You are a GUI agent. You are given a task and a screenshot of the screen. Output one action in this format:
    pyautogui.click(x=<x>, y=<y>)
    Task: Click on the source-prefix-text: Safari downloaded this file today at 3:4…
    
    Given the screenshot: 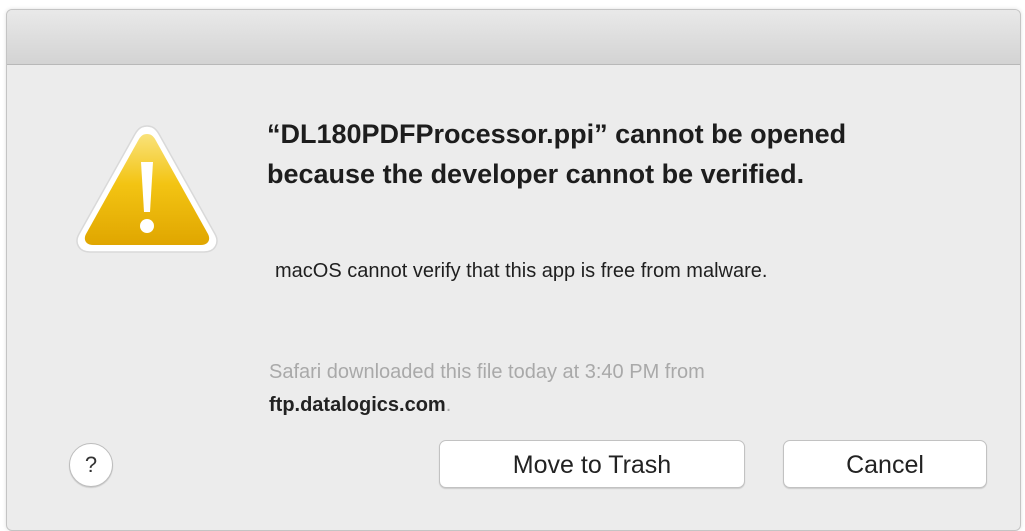 What is the action you would take?
    pyautogui.click(x=487, y=372)
    